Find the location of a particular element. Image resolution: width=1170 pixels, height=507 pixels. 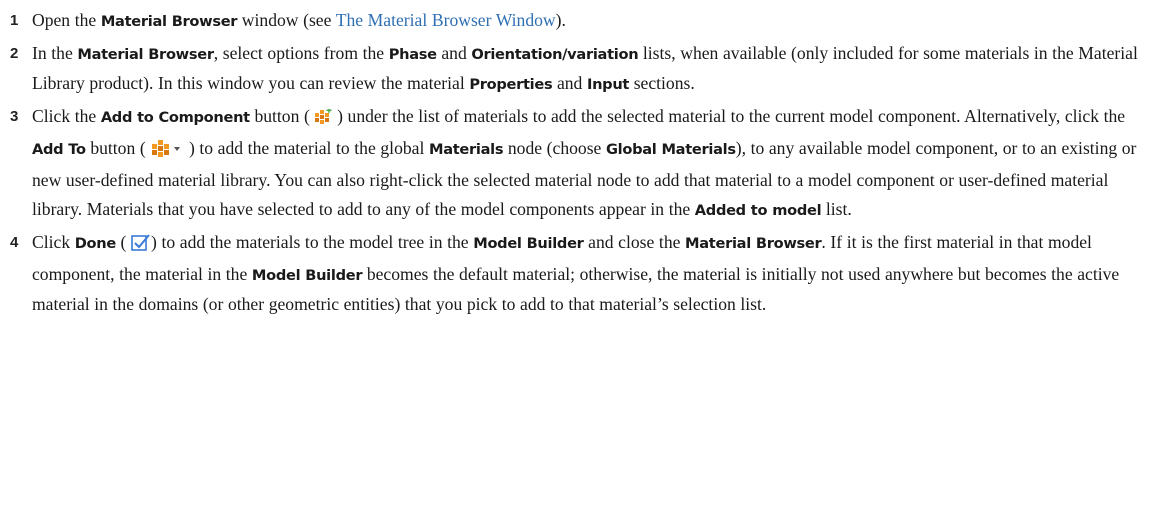

step-text: and close the is located at coordinates (634, 242).